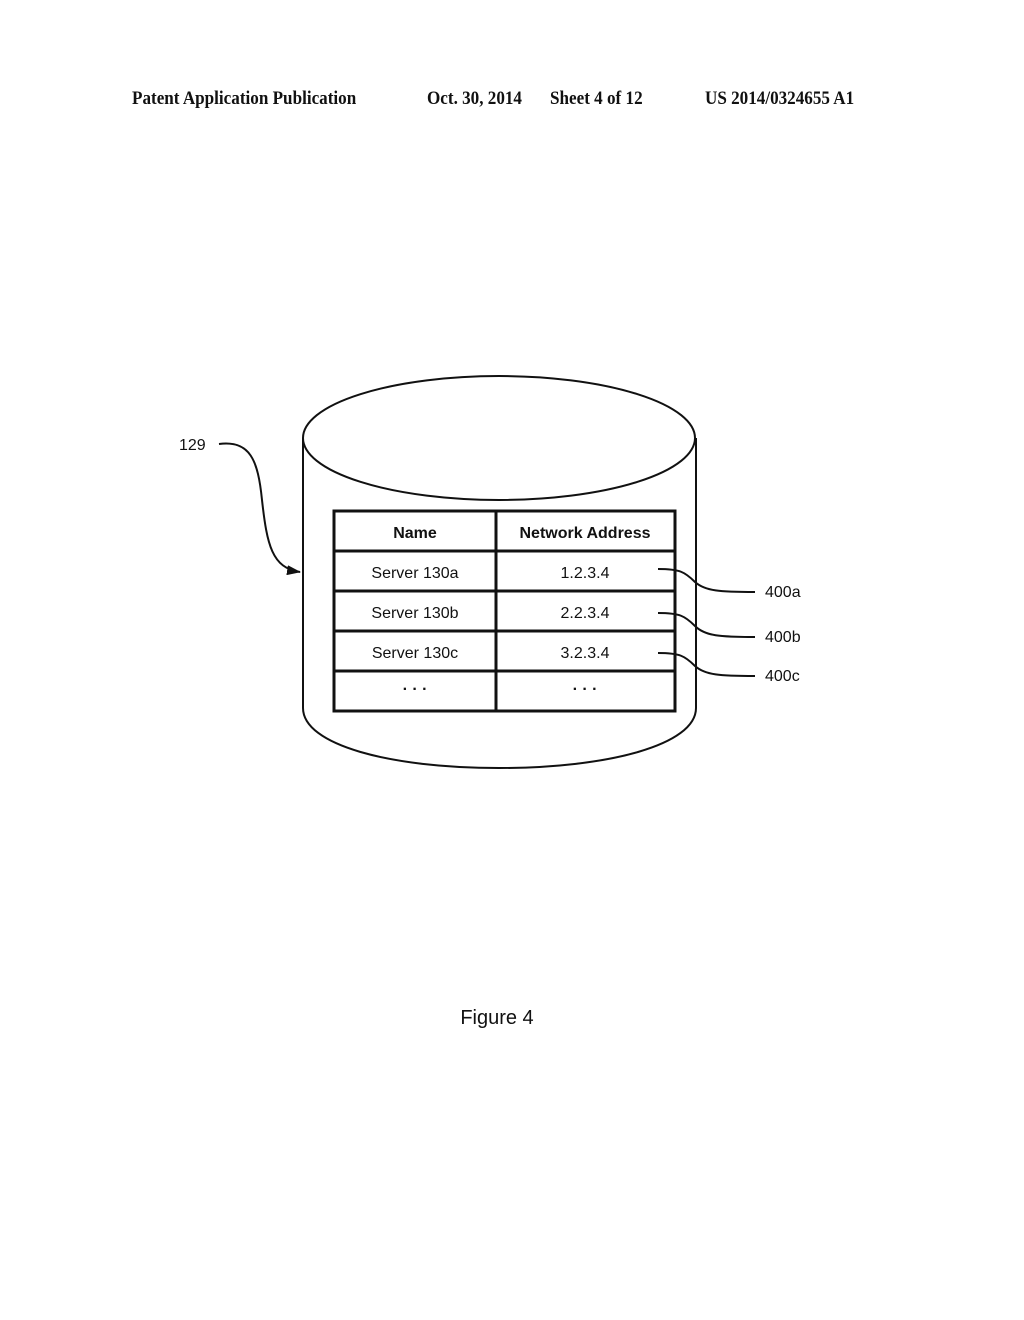 This screenshot has height=1320, width=1024. What do you see at coordinates (585, 533) in the screenshot?
I see `column-header-network-address: Network Address` at bounding box center [585, 533].